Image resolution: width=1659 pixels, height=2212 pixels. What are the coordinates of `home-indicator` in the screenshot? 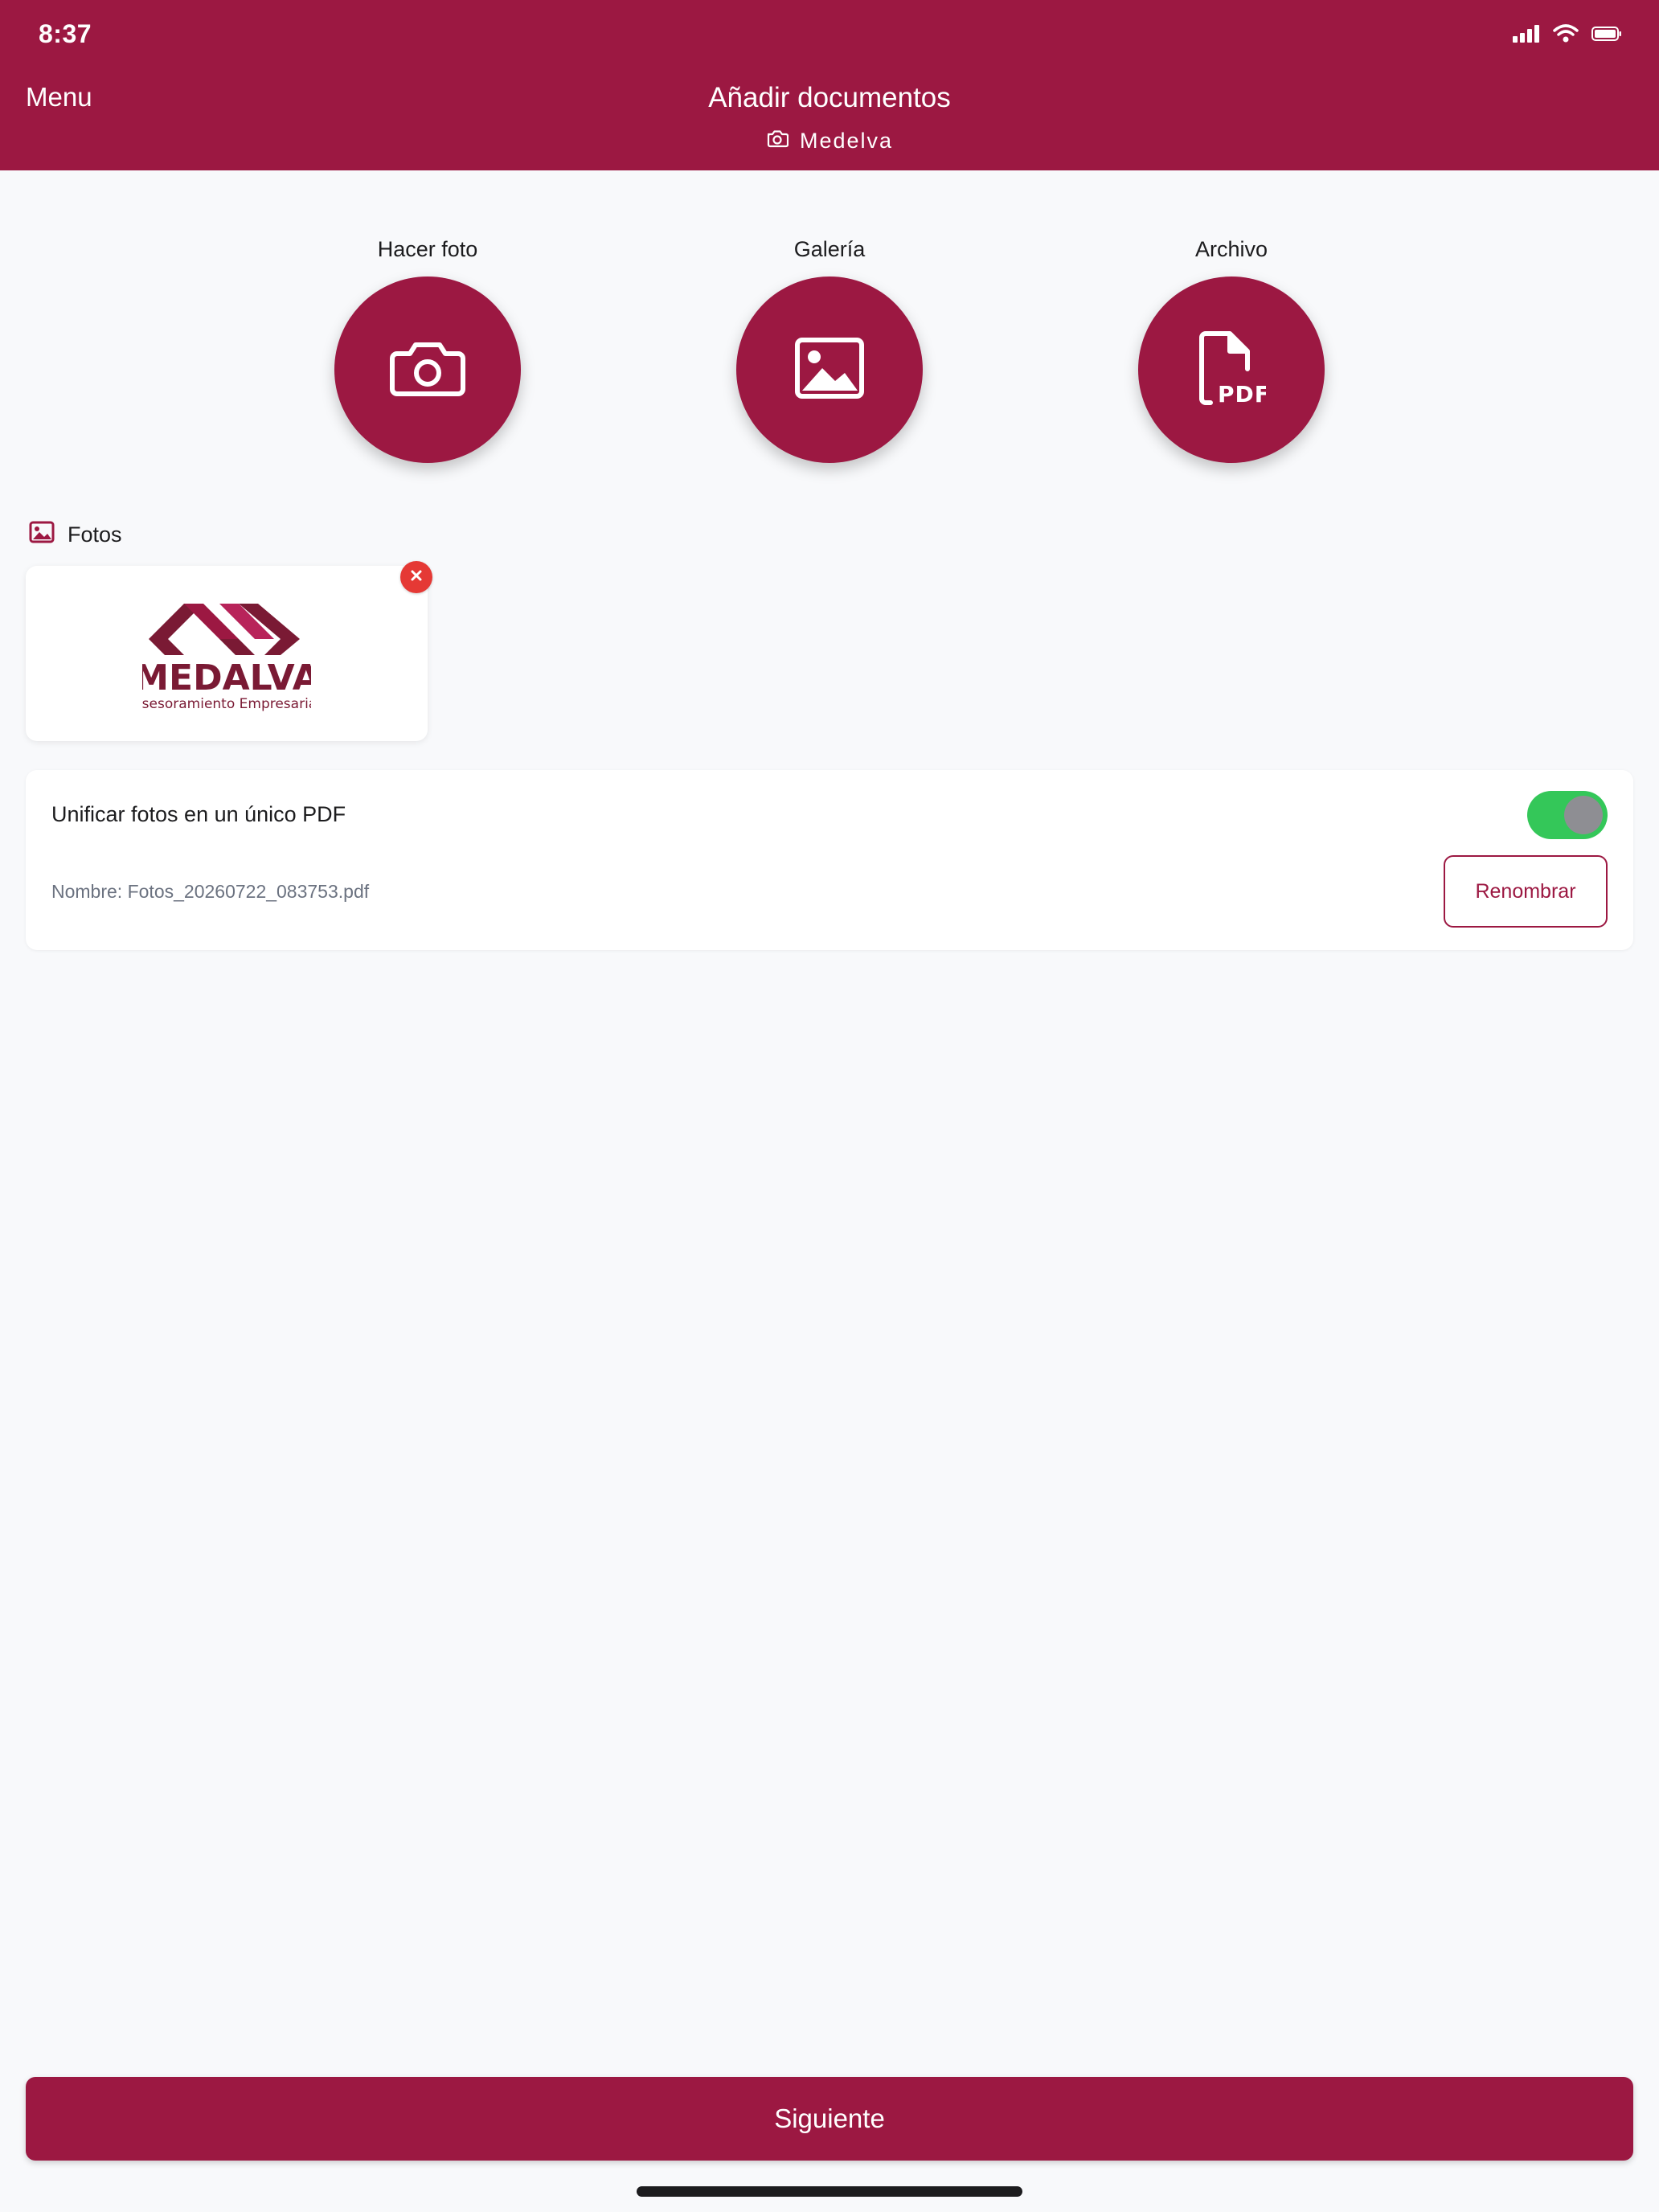 It's located at (829, 2191).